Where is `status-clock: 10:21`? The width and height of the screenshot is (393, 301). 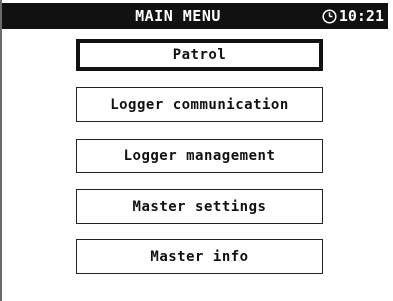
status-clock: 10:21 is located at coordinates (353, 16).